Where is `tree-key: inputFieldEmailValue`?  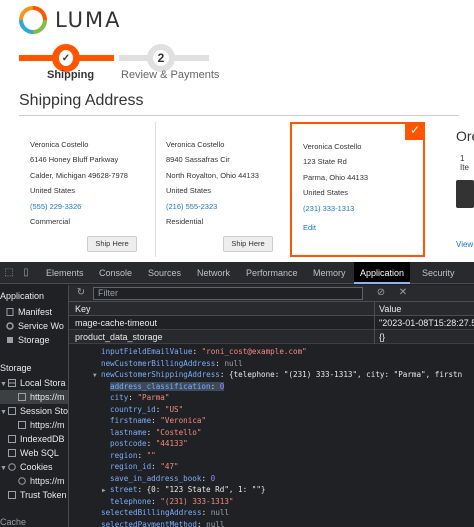
tree-key: inputFieldEmailValue is located at coordinates (147, 351).